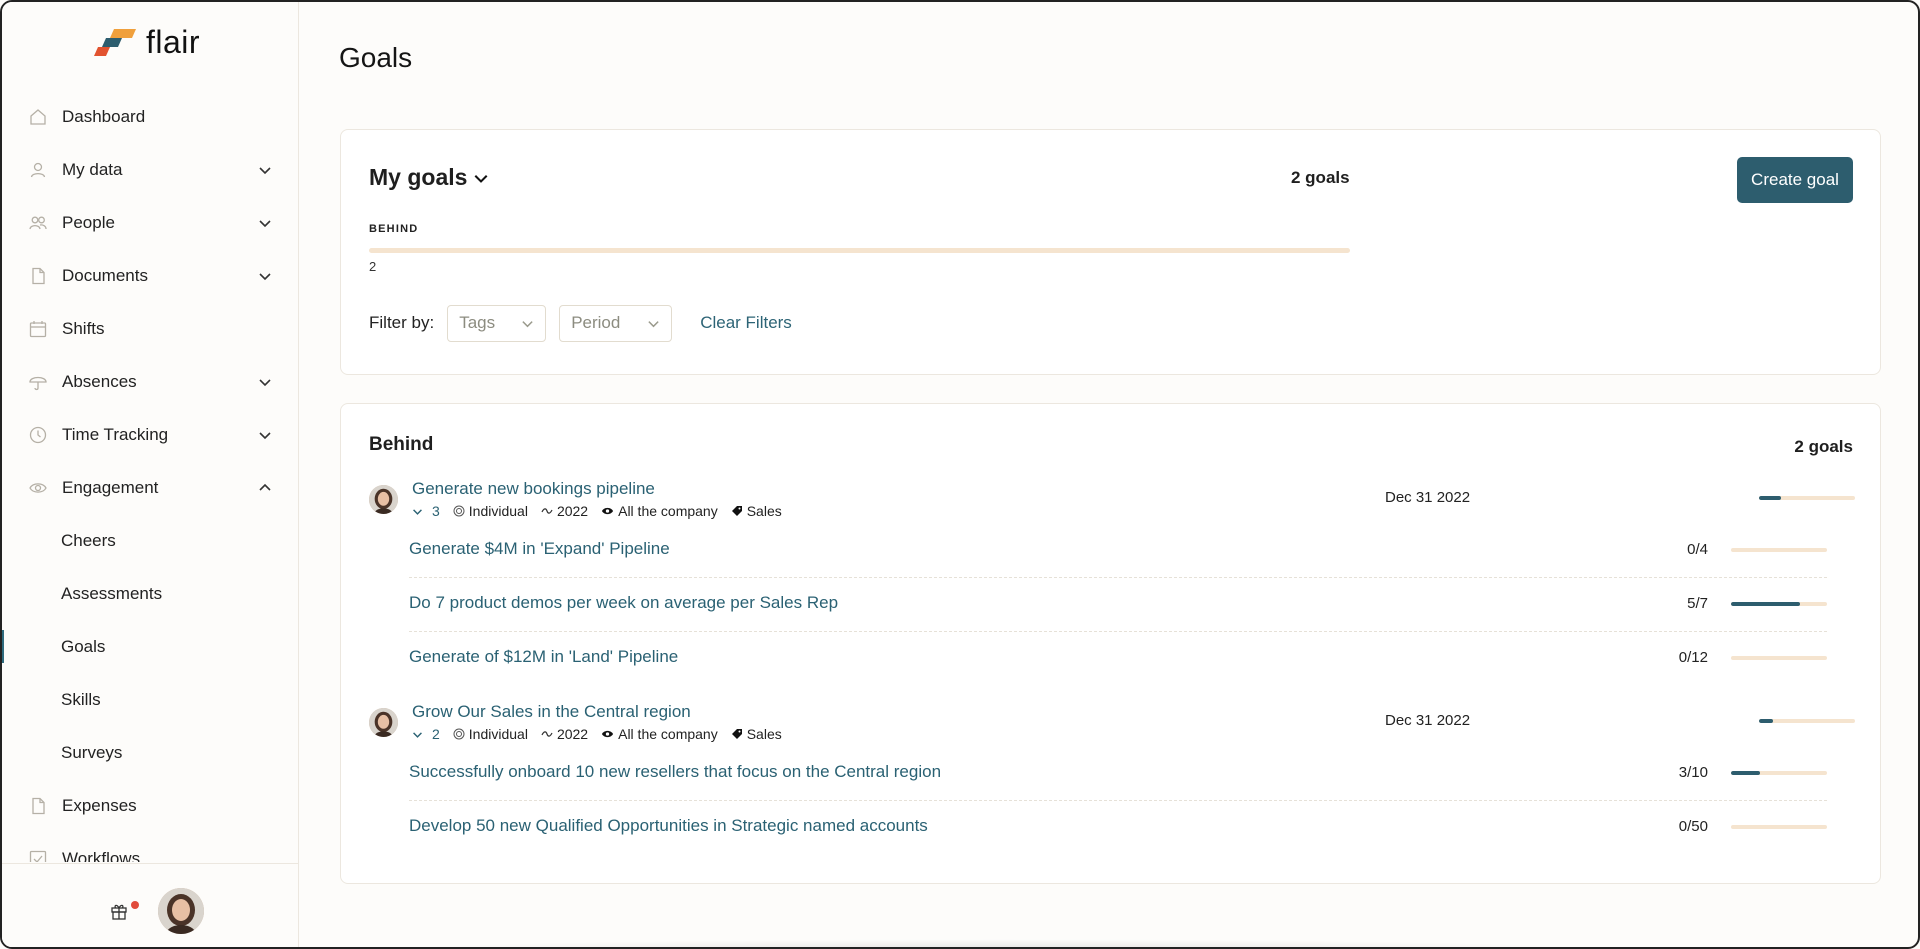  What do you see at coordinates (110, 487) in the screenshot?
I see `sidebar-item-label: Engagement` at bounding box center [110, 487].